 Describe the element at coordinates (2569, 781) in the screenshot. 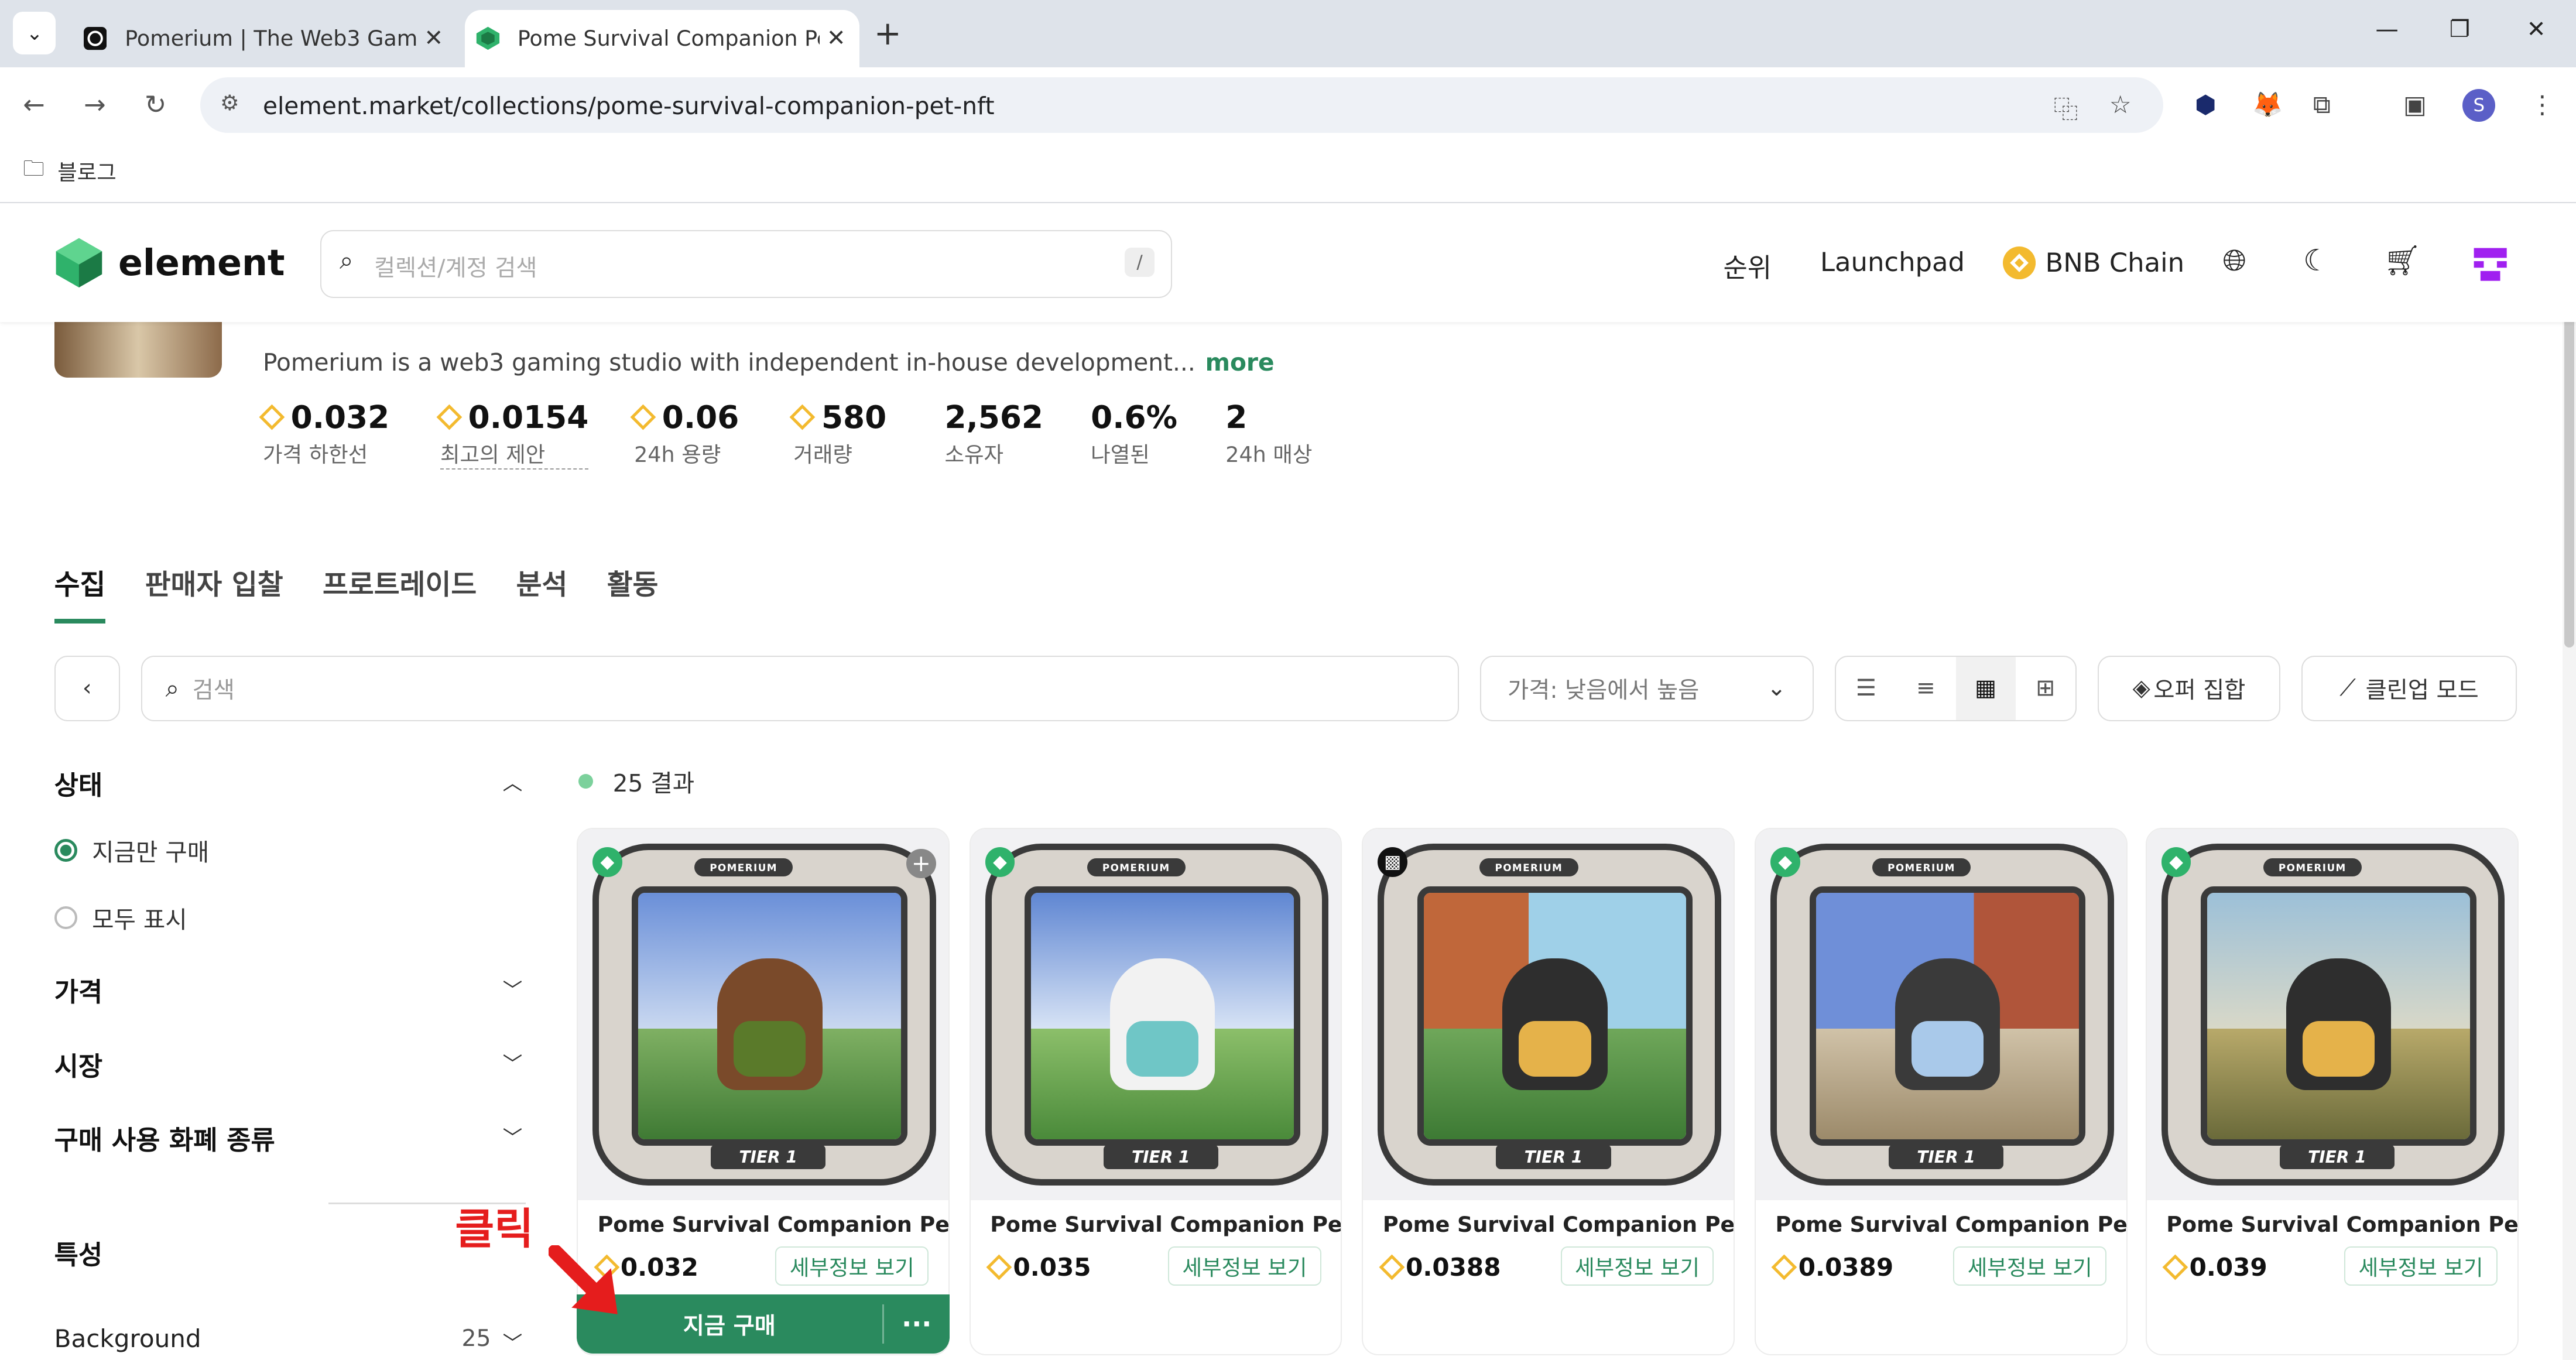

I see `page-scrollbar` at that location.